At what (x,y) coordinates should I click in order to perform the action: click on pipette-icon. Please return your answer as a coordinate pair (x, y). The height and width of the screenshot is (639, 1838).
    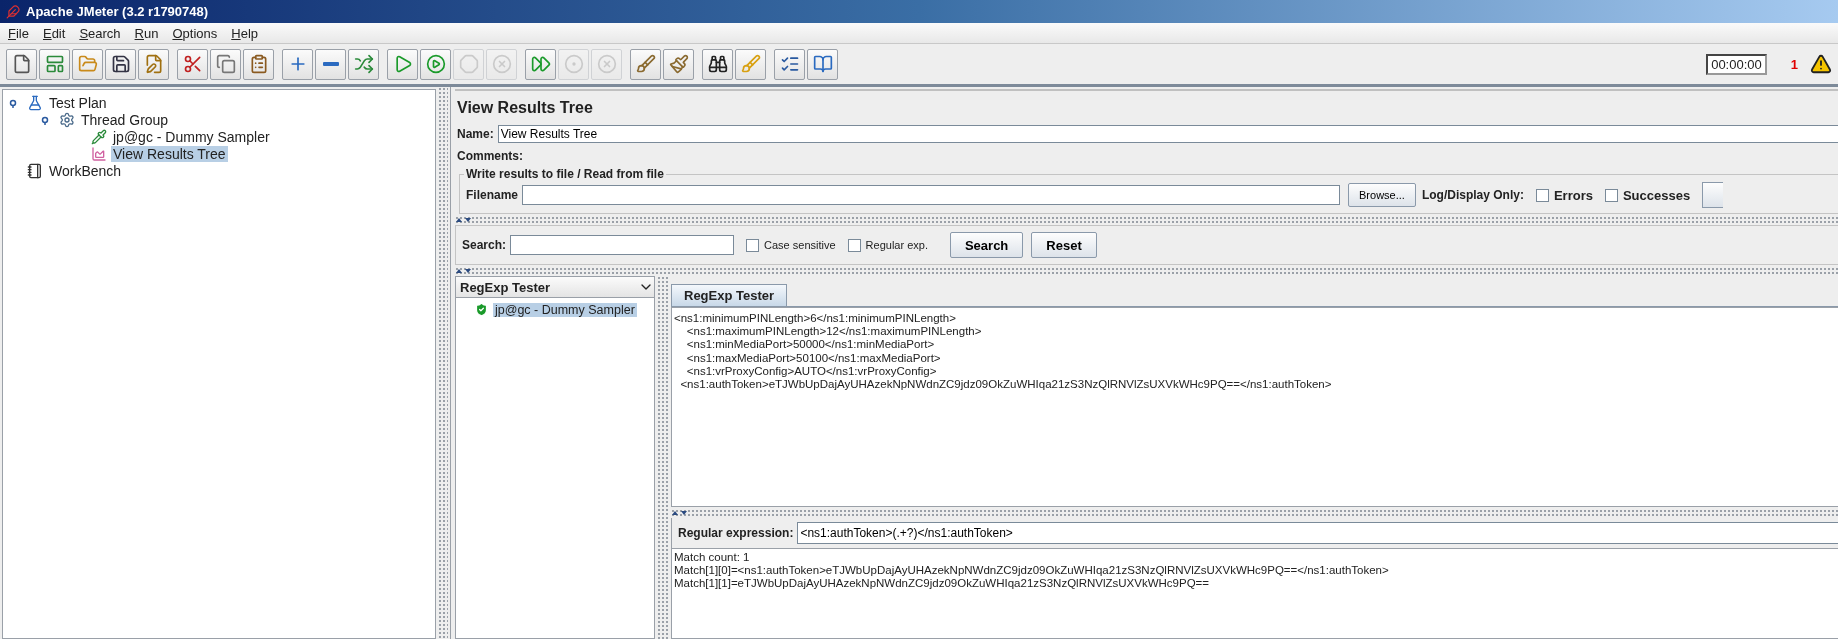
    Looking at the image, I should click on (99, 136).